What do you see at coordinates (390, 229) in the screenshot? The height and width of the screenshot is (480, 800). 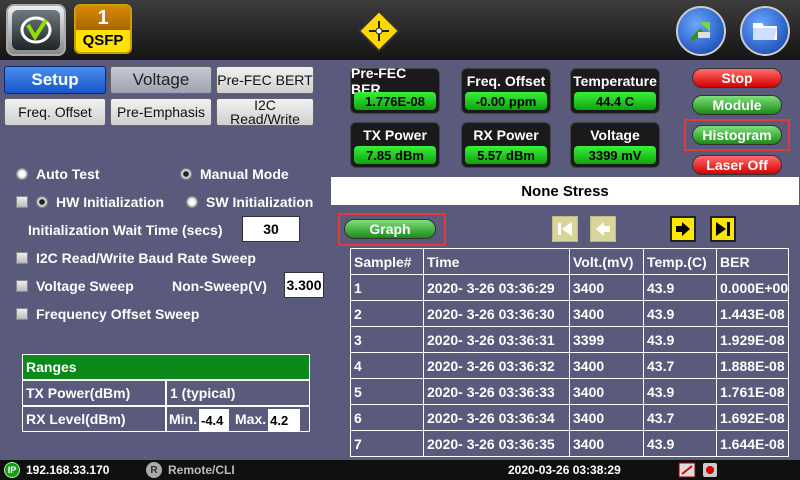 I see `graph-button: Graph` at bounding box center [390, 229].